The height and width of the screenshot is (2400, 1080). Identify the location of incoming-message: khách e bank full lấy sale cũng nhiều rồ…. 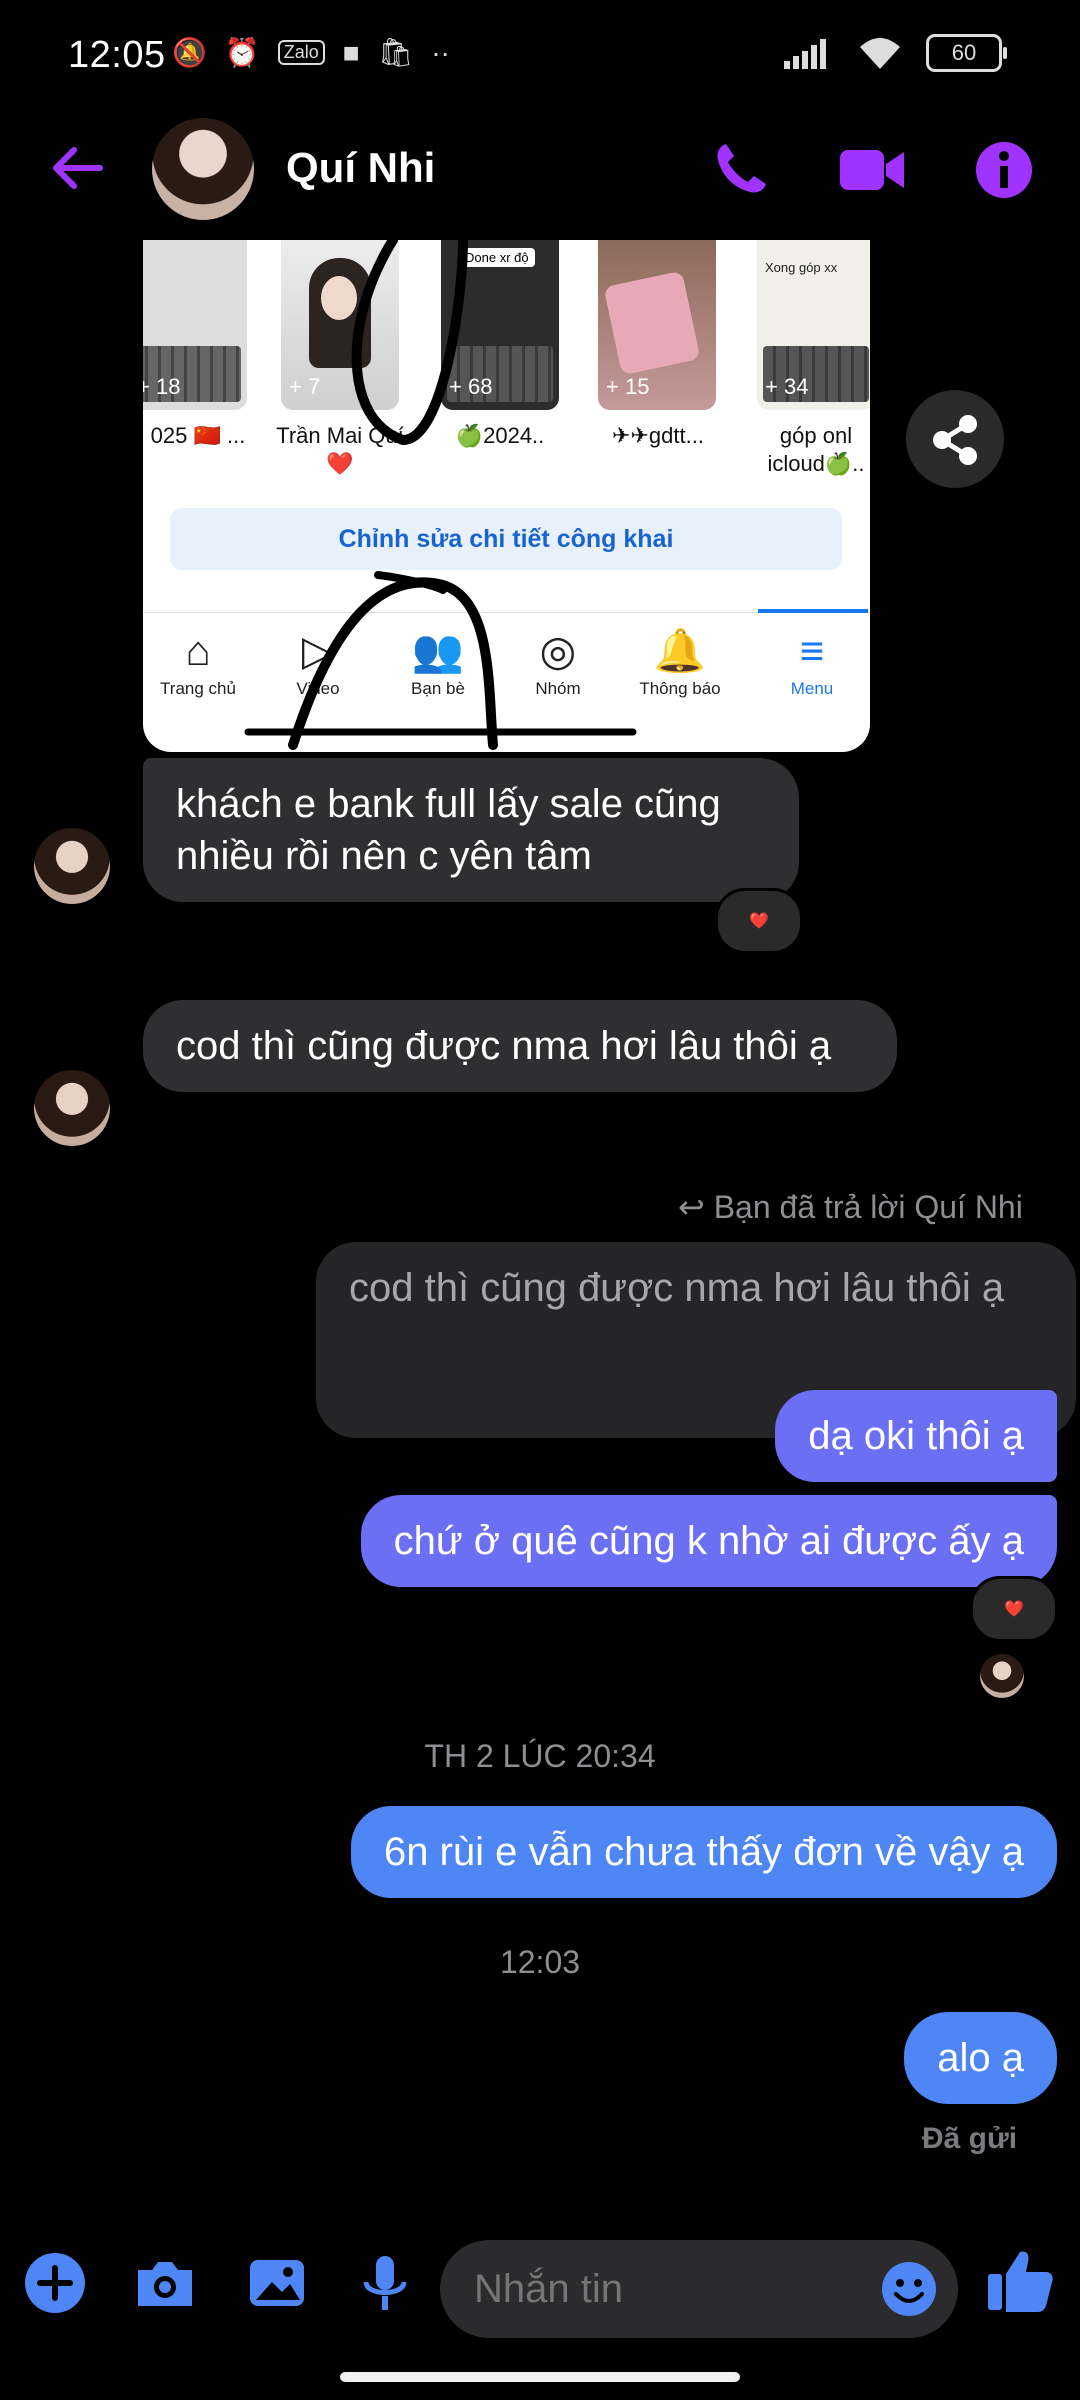
(471, 830).